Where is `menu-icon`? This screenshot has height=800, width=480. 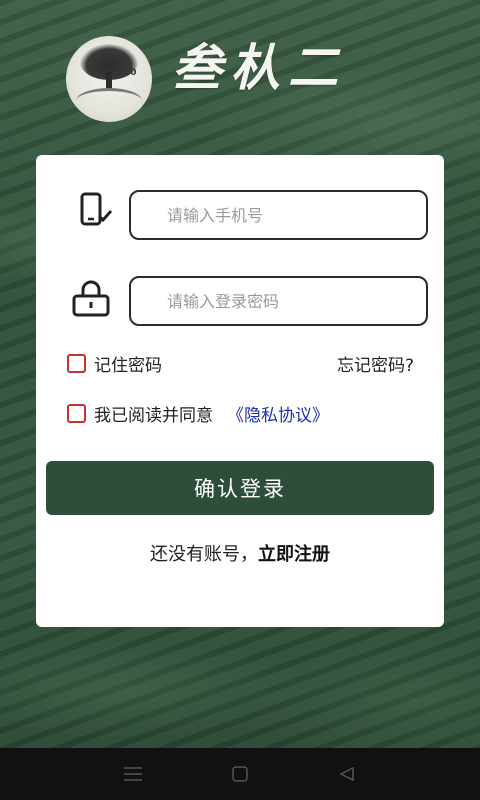
menu-icon is located at coordinates (133, 774).